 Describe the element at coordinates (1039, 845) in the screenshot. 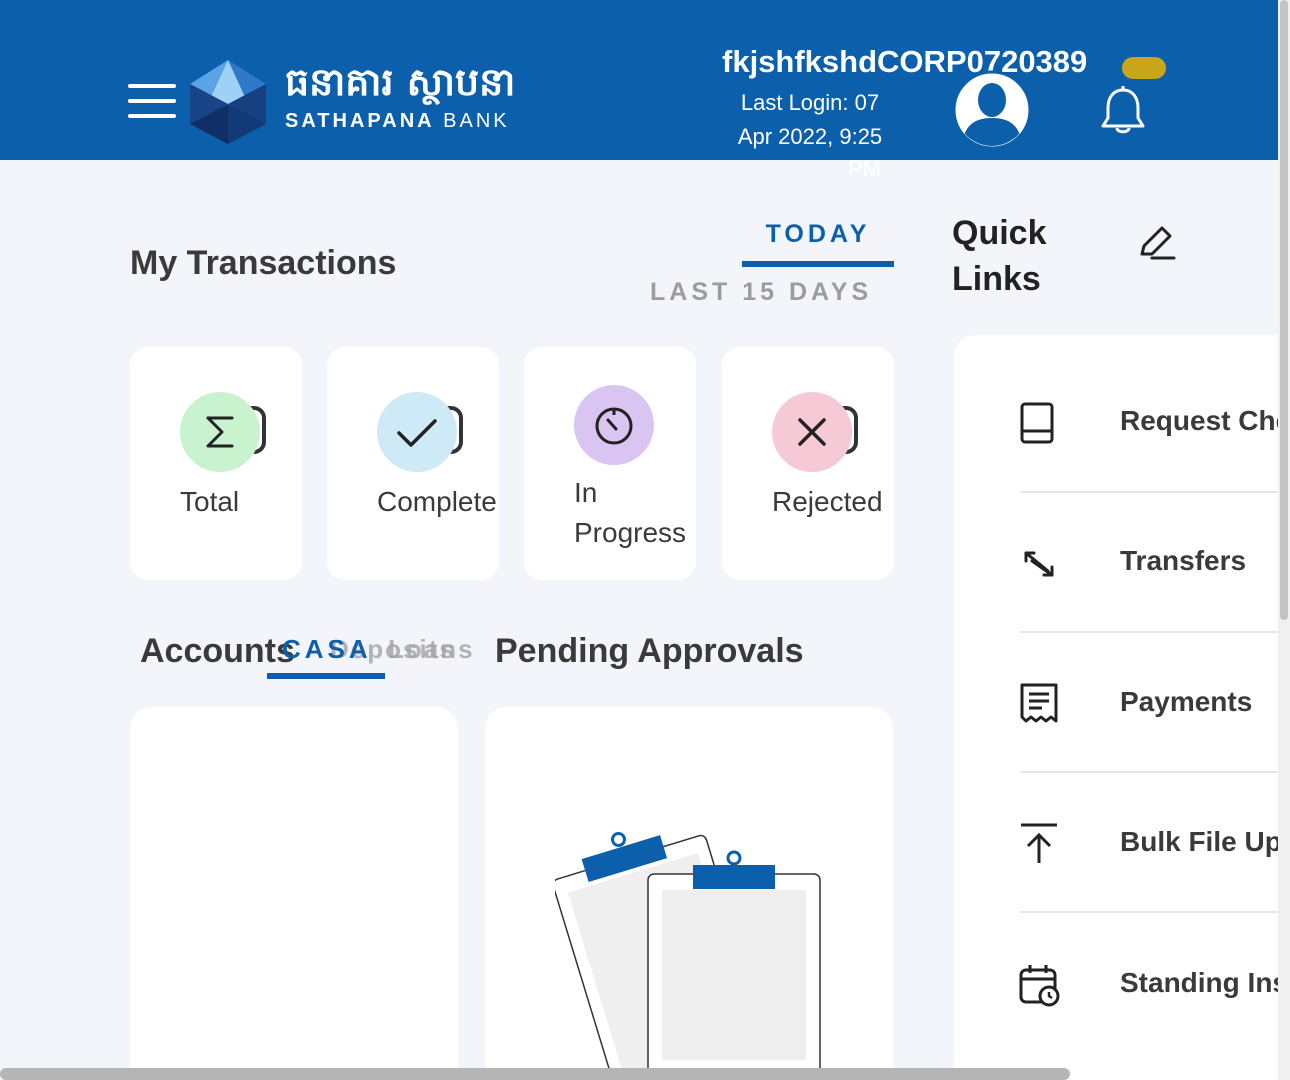

I see `upload-icon` at that location.